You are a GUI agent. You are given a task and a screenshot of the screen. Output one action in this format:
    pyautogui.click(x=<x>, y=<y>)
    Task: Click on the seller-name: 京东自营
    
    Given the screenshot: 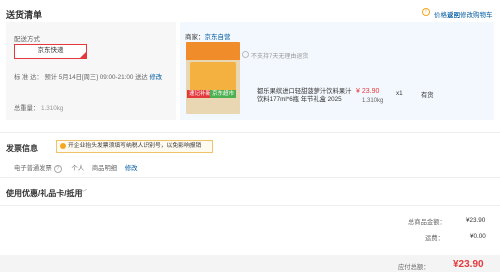 What is the action you would take?
    pyautogui.click(x=218, y=37)
    